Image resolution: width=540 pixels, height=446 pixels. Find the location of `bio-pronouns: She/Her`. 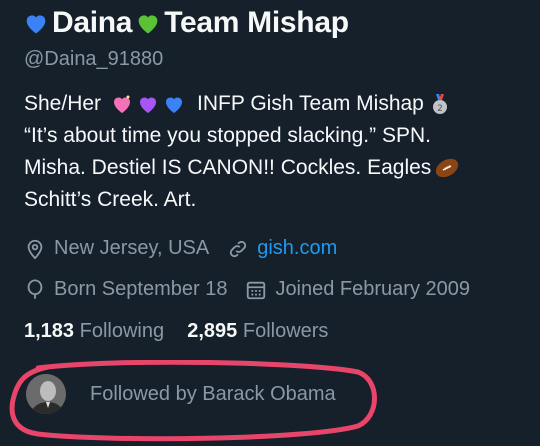

bio-pronouns: She/Her is located at coordinates (63, 103).